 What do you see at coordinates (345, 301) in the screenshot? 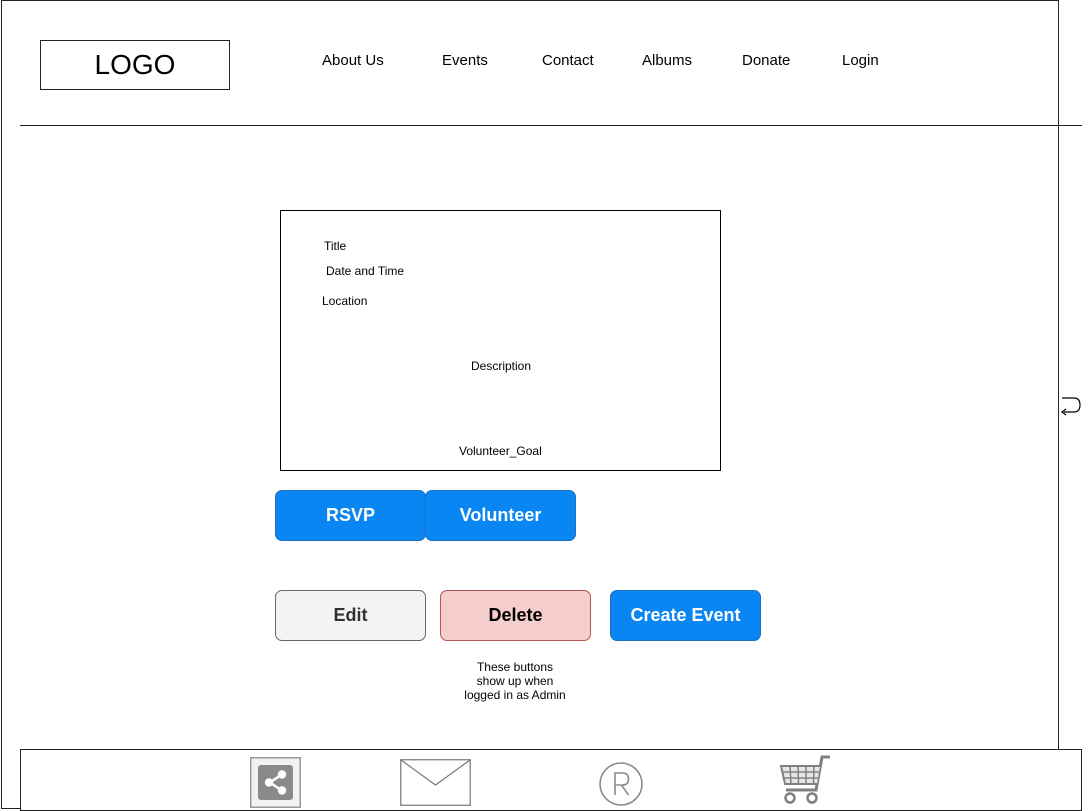
I see `event-location: Location` at bounding box center [345, 301].